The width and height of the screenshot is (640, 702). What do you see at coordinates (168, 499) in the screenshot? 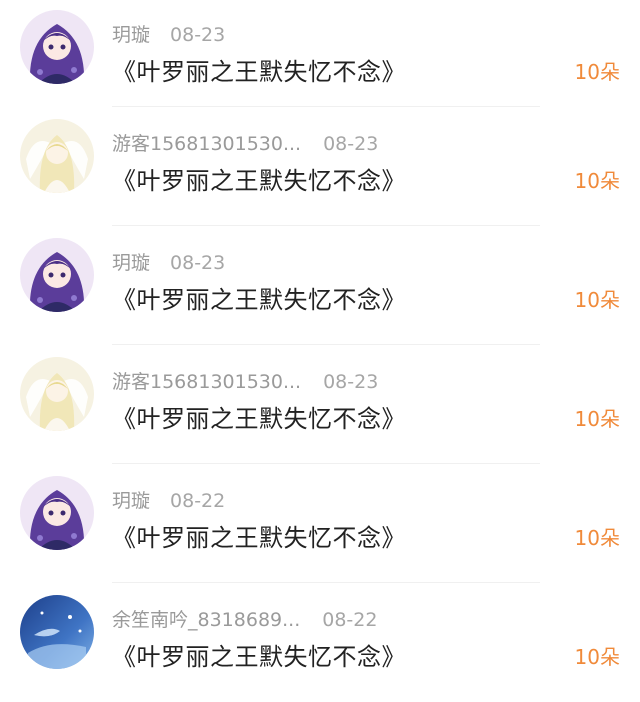
I see `row-meta: 玥璇 08-22` at bounding box center [168, 499].